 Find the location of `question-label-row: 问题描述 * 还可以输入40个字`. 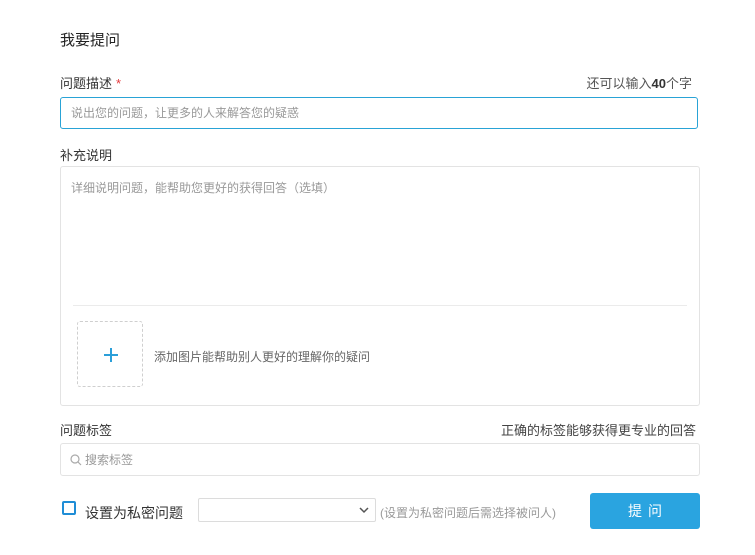

question-label-row: 问题描述 * 还可以输入40个字 is located at coordinates (380, 82).